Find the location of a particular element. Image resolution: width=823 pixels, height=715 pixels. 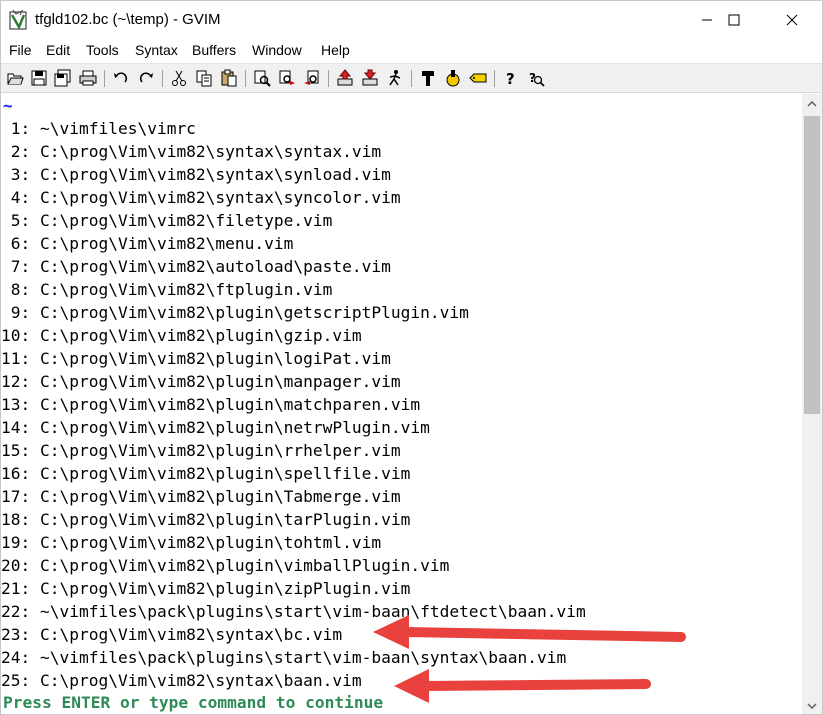

menu-edit: Edit is located at coordinates (58, 50).